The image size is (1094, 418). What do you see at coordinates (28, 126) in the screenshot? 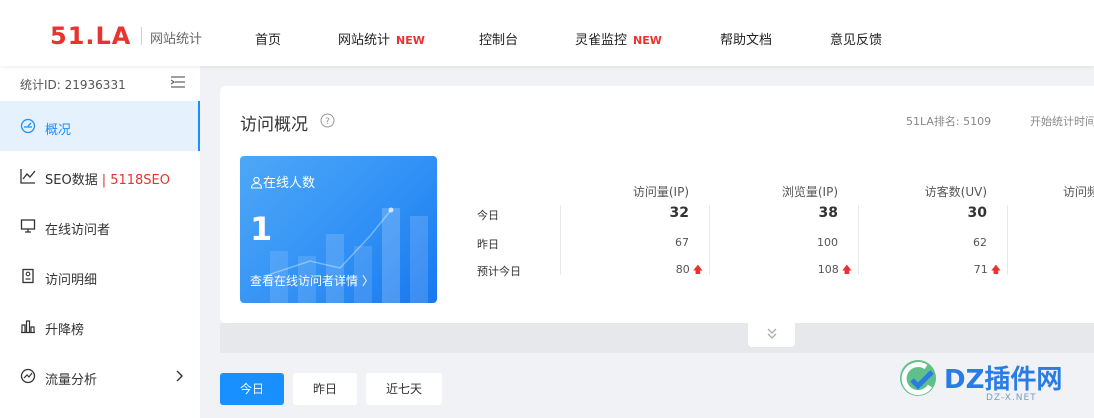
I see `dashboard-icon` at bounding box center [28, 126].